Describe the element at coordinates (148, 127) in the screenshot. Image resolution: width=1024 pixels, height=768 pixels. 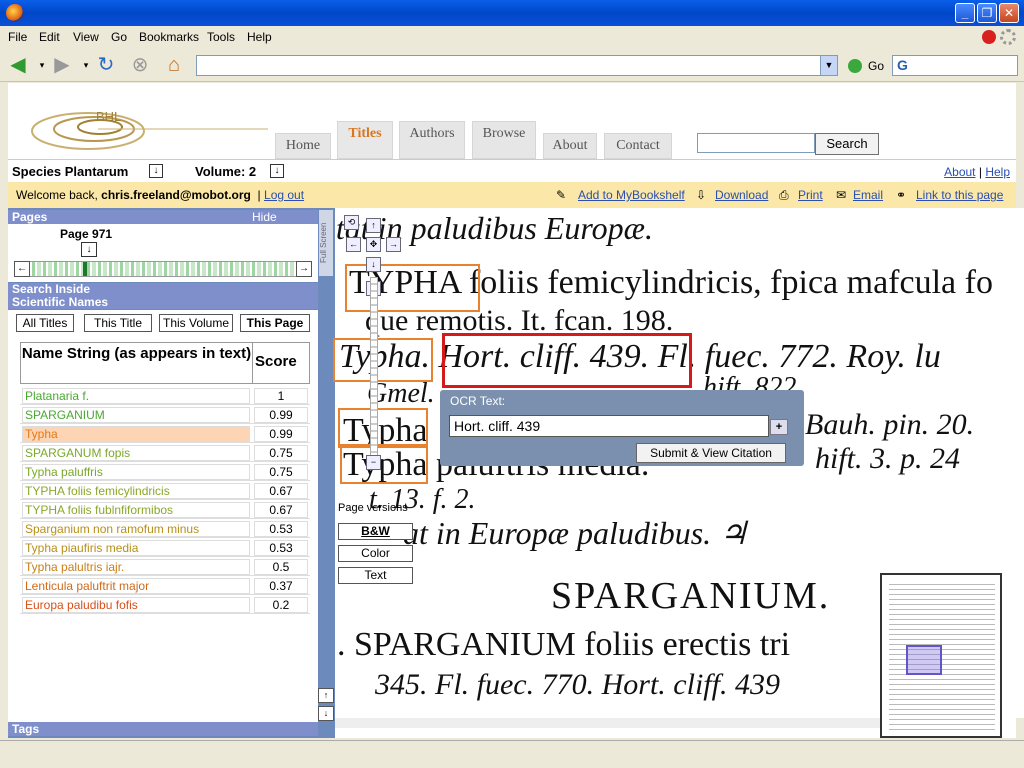
I see `bhl-logo-icon` at that location.